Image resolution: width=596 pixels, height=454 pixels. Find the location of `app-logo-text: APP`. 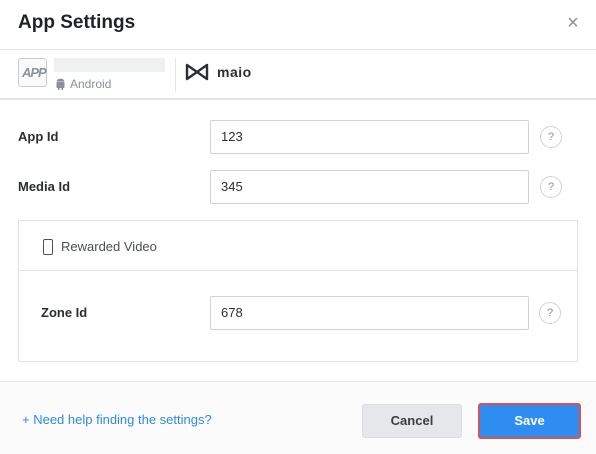

app-logo-text: APP is located at coordinates (34, 72).